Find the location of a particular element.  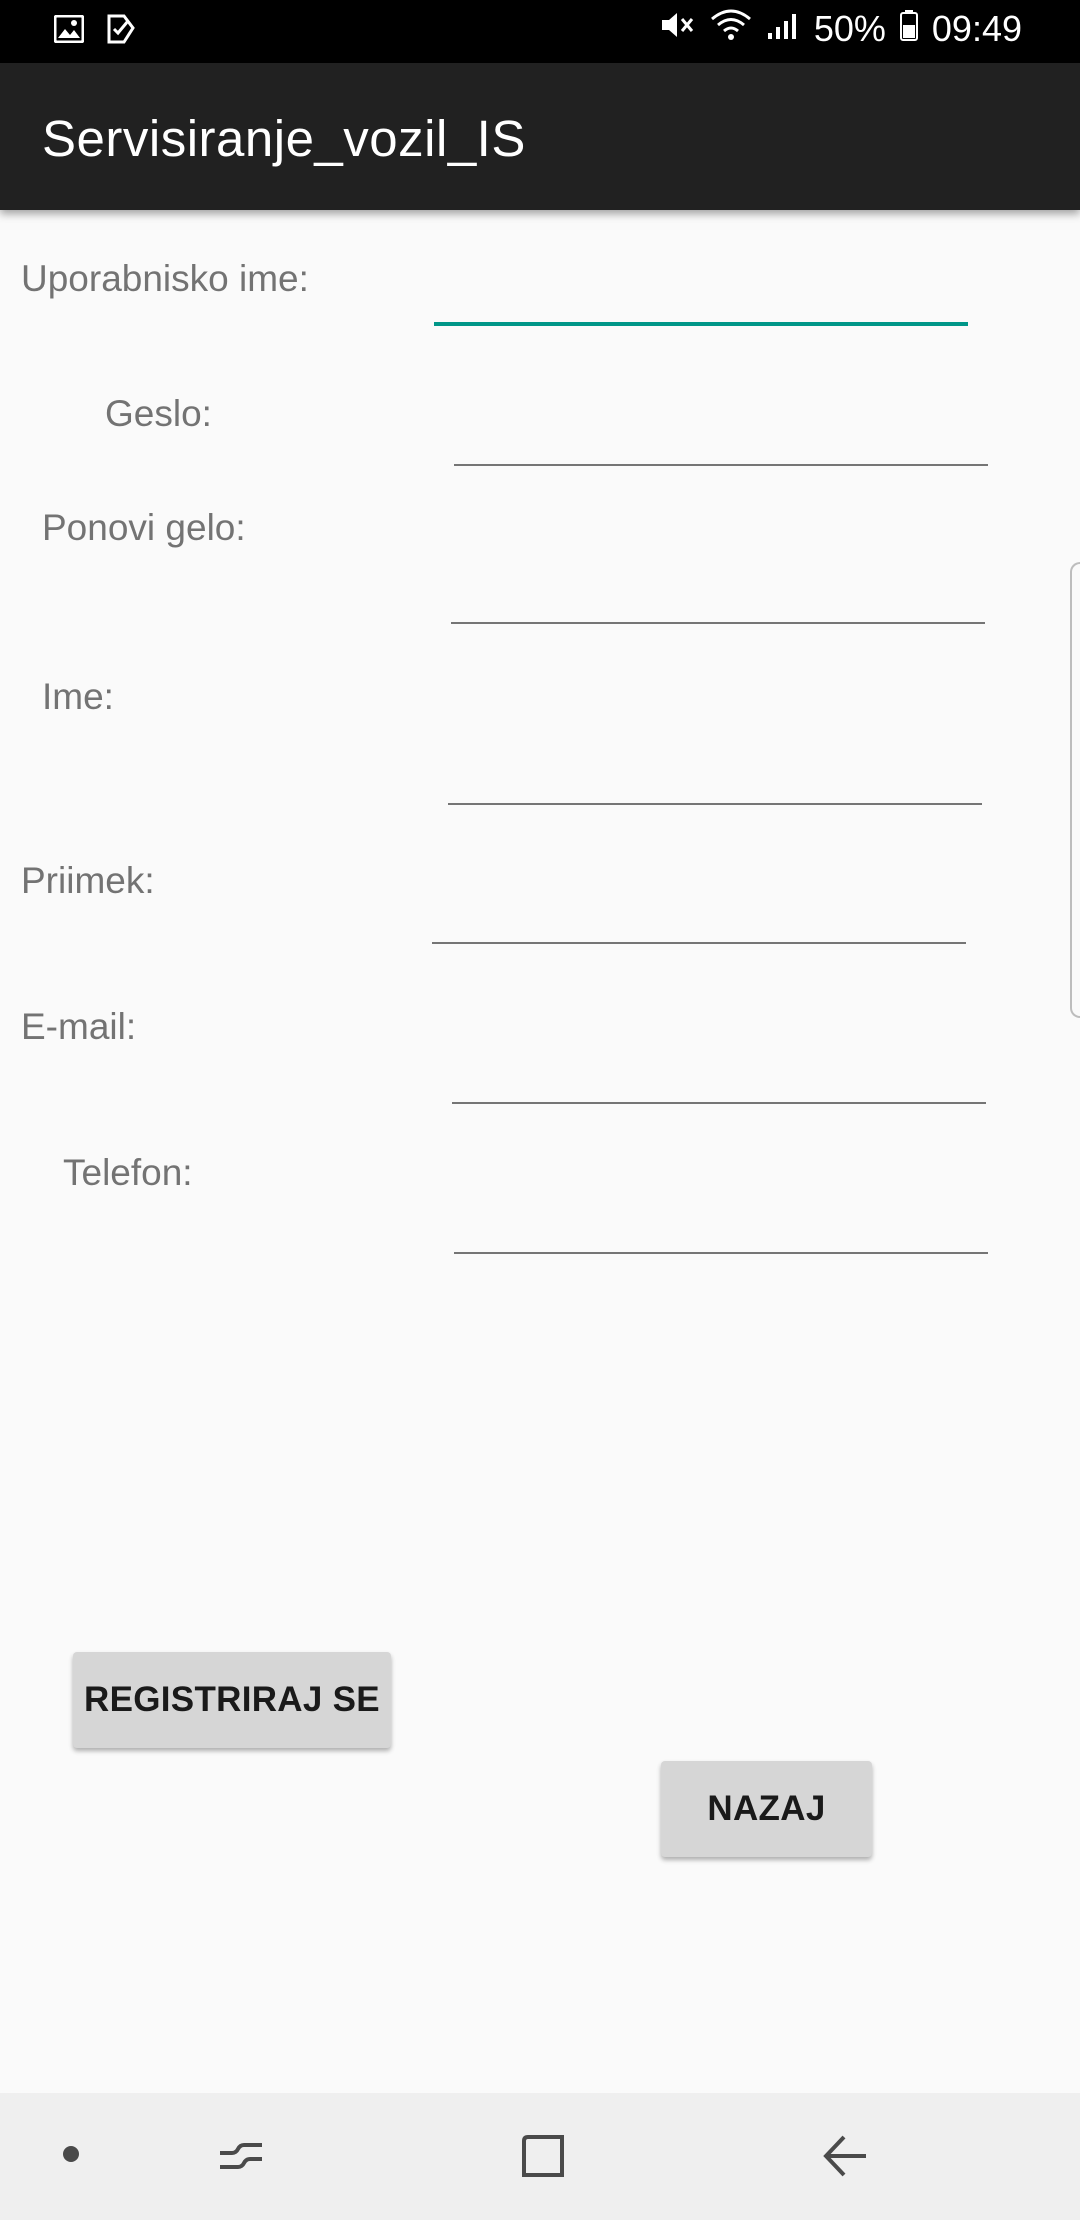

email-label: E-mail: is located at coordinates (79, 1026).